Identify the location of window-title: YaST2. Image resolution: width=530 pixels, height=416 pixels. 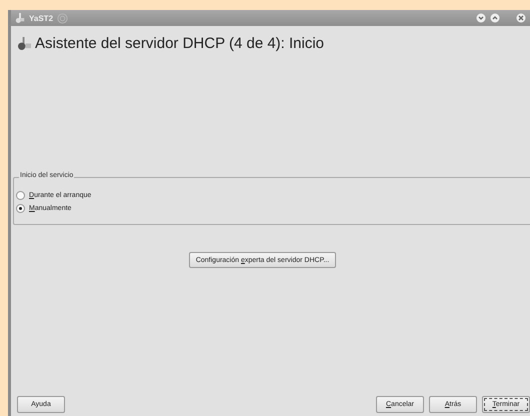
(41, 18).